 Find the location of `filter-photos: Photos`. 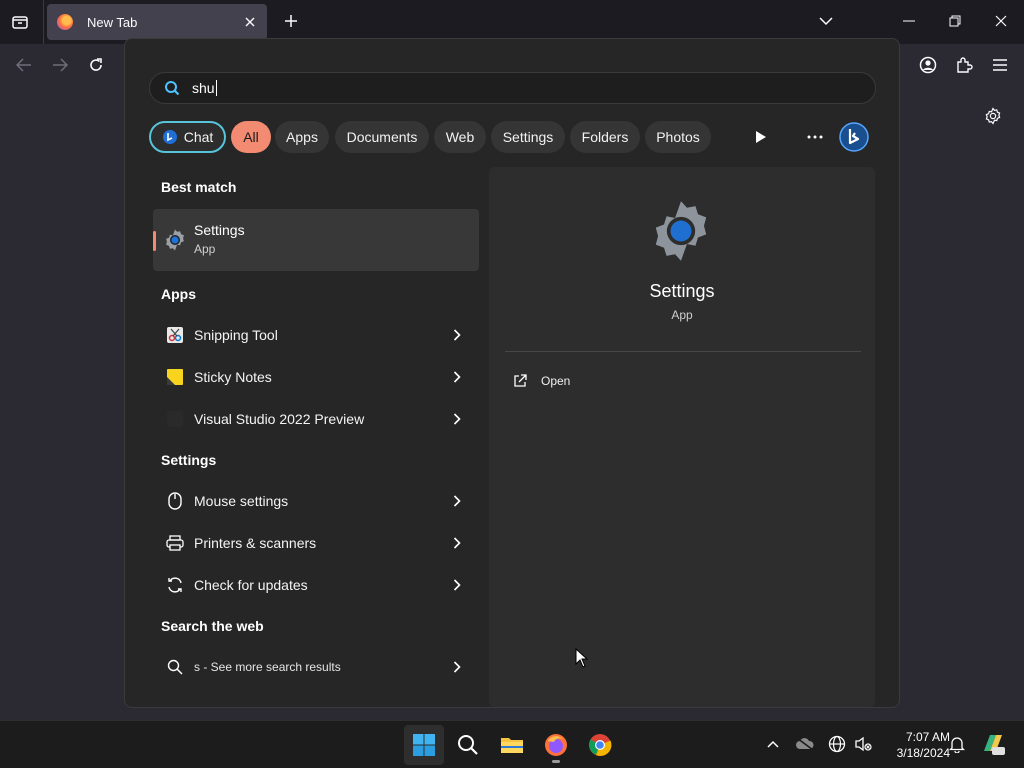

filter-photos: Photos is located at coordinates (678, 137).